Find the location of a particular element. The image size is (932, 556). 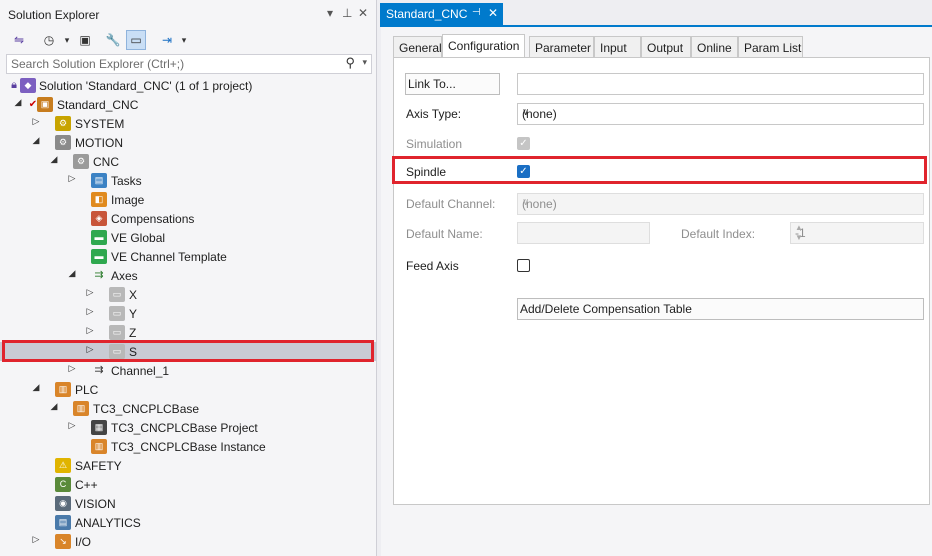

default-index-stepper: -1 ▲ ▼ is located at coordinates (857, 233).